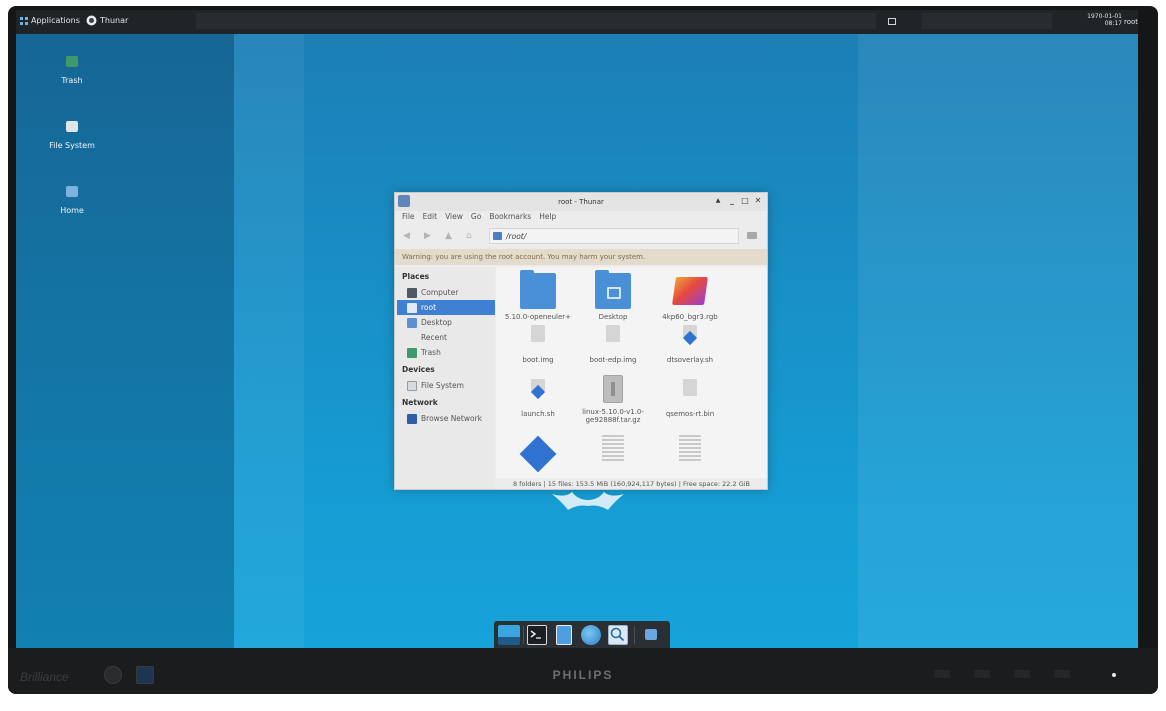 The image size is (1166, 711). What do you see at coordinates (690, 291) in the screenshot?
I see `image-file-icon` at bounding box center [690, 291].